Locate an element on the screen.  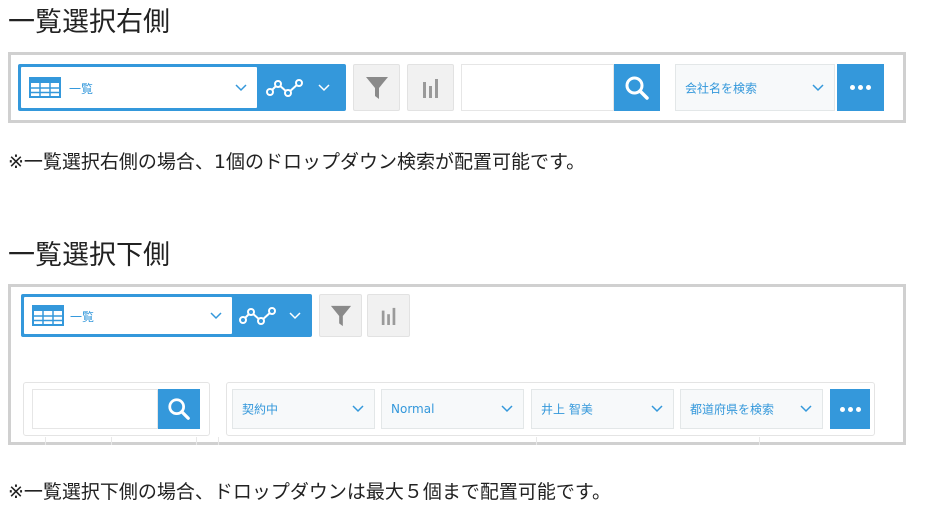
dropdown-label: 契約中 is located at coordinates (260, 409).